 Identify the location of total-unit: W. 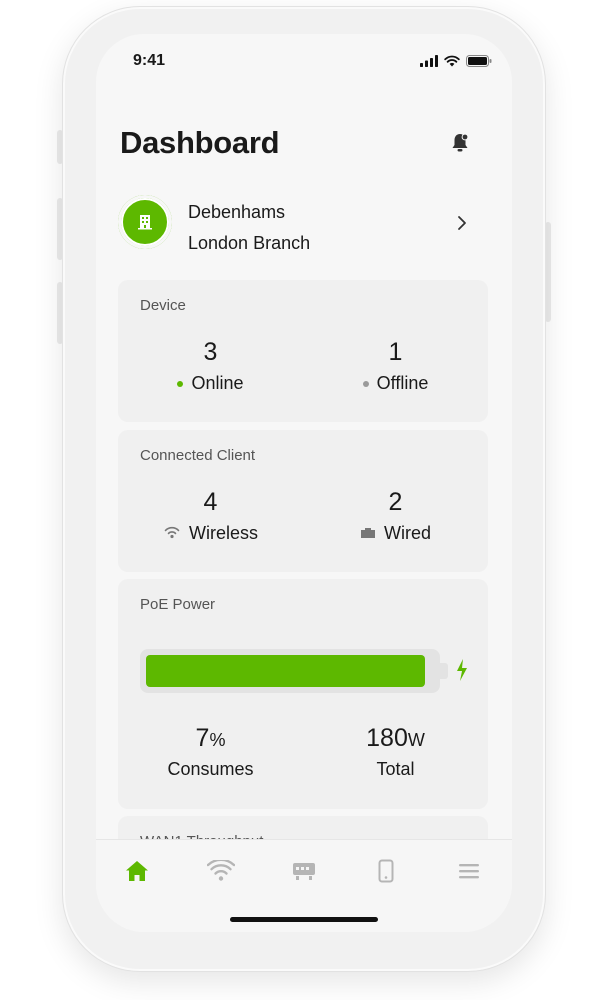
(416, 740).